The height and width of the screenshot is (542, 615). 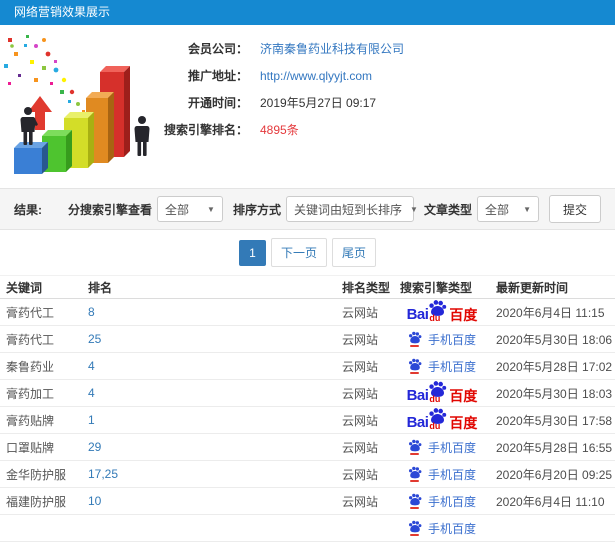 What do you see at coordinates (41, 312) in the screenshot?
I see `keyword-cell: 膏药代工` at bounding box center [41, 312].